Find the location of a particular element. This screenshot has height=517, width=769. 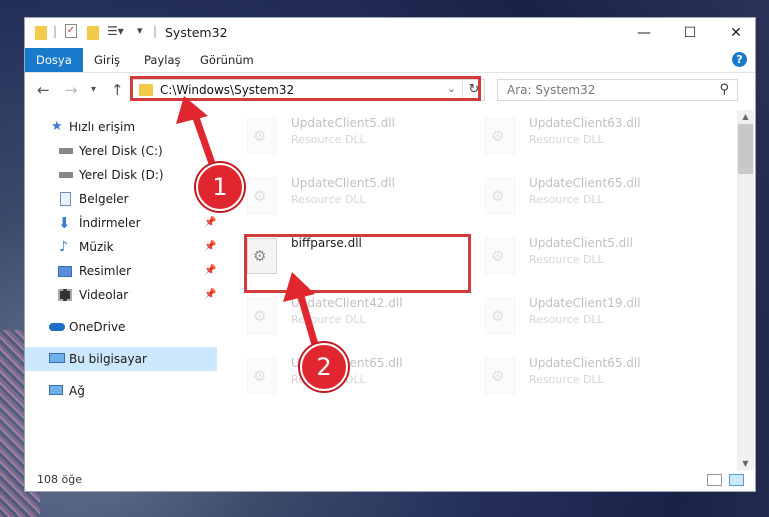

videos-icon is located at coordinates (65, 295).